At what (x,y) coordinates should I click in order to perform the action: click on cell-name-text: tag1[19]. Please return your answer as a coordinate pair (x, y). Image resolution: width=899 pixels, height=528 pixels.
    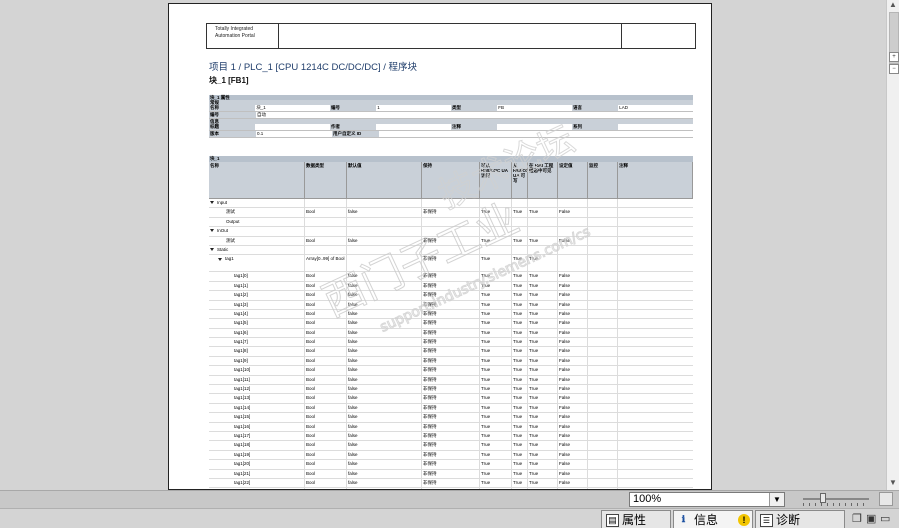
    Looking at the image, I should click on (242, 454).